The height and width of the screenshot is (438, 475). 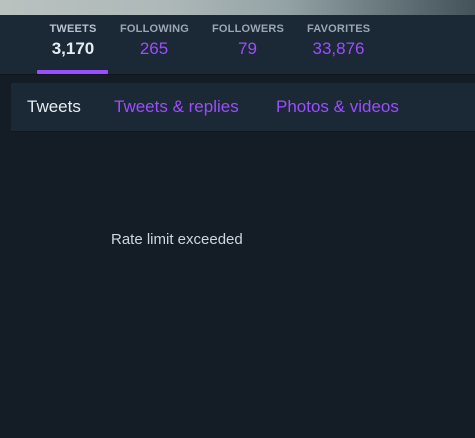 I want to click on stat-tweets: TWEETS 3,170, so click(x=73, y=41).